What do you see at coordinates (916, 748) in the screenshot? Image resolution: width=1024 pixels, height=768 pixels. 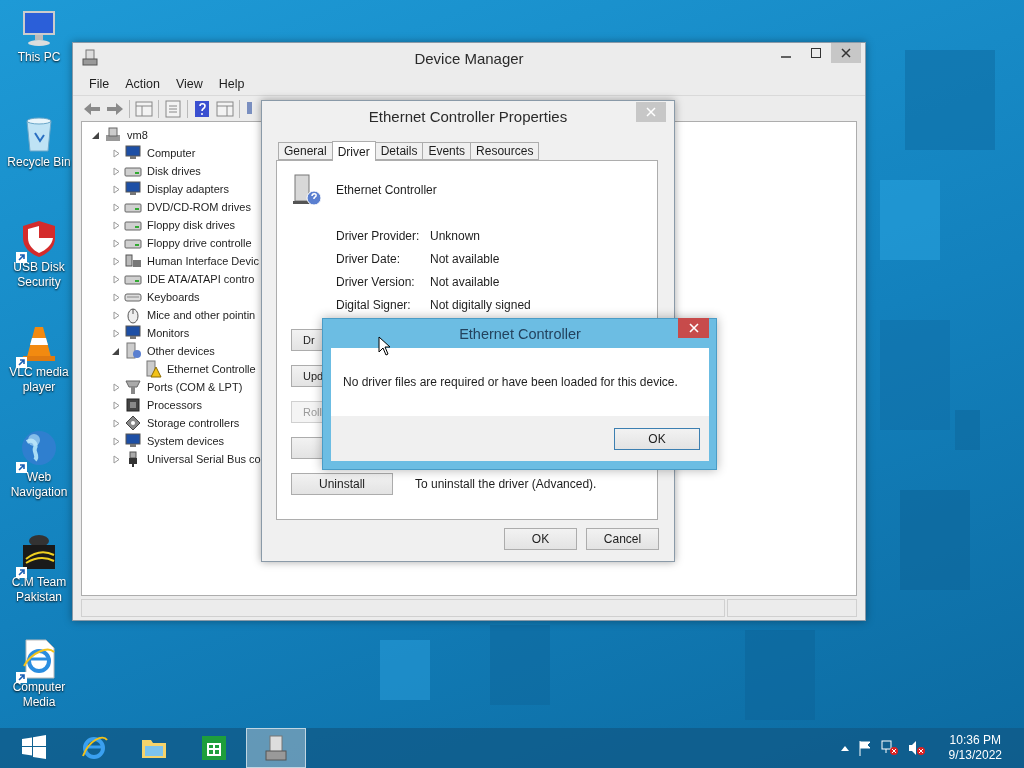 I see `volume-muted-icon` at bounding box center [916, 748].